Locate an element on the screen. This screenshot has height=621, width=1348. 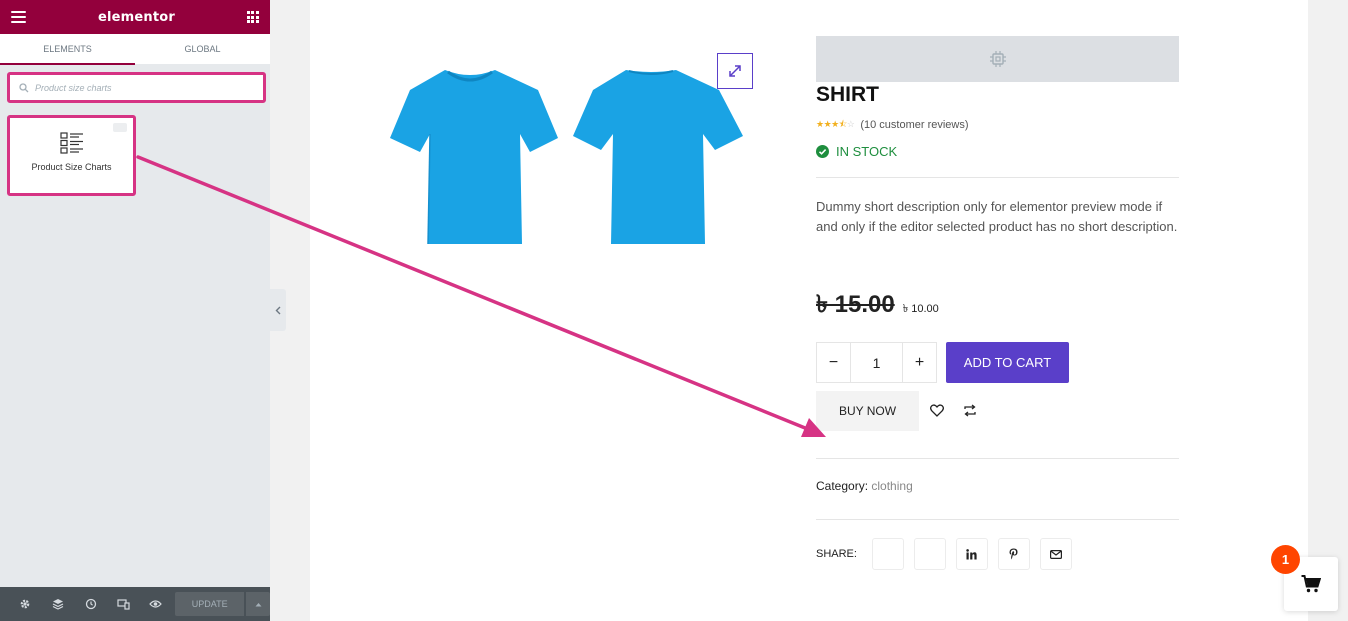
expand-icon is located at coordinates (735, 71).